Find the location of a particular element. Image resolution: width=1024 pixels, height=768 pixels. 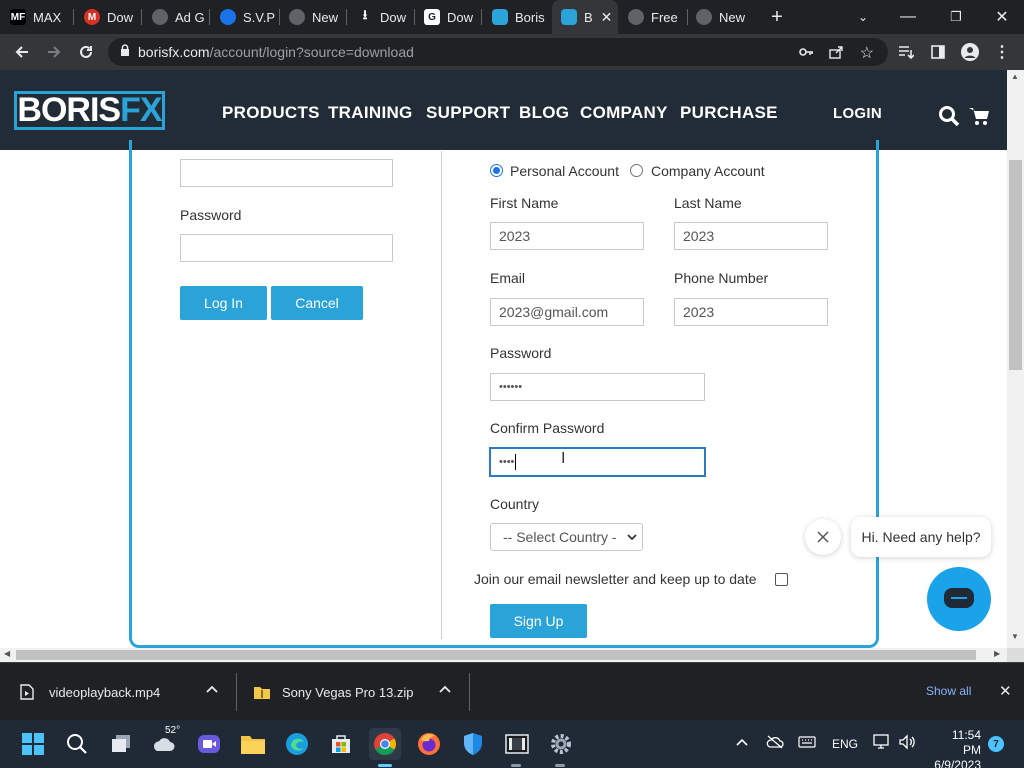

download-item-video: videoplayback.mp4 is located at coordinates (119, 692).